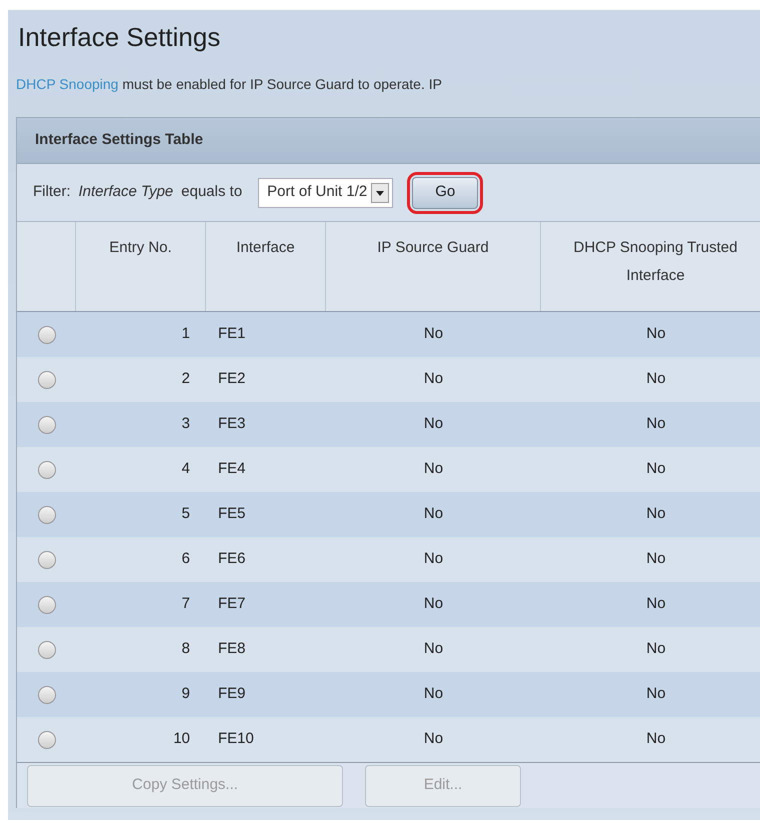 This screenshot has height=820, width=760. I want to click on filter-select: Port of Unit 1/2, so click(326, 193).